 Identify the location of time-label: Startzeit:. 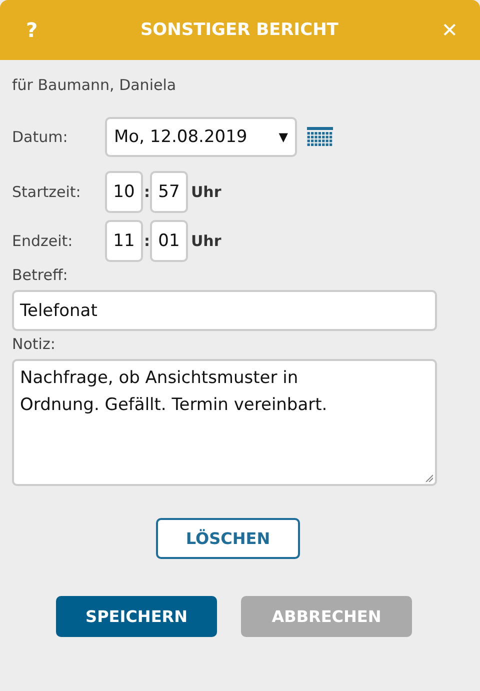
(47, 192).